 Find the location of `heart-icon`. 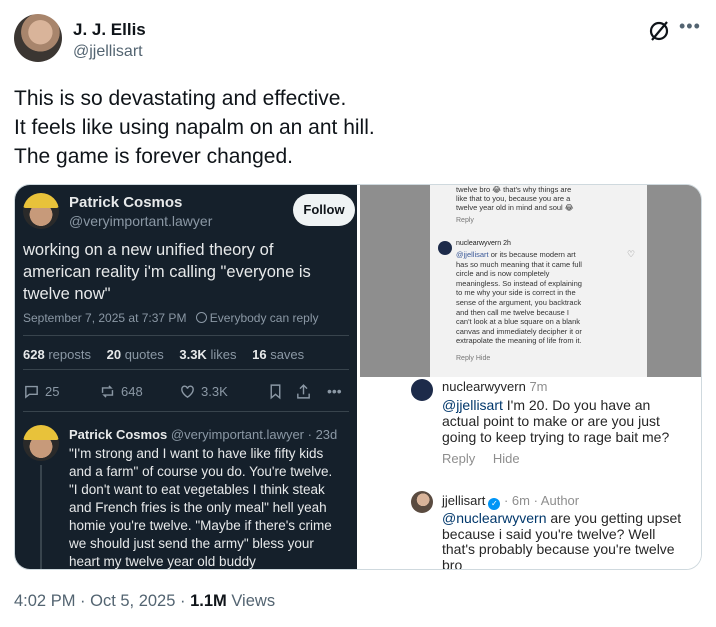

heart-icon is located at coordinates (187, 392).